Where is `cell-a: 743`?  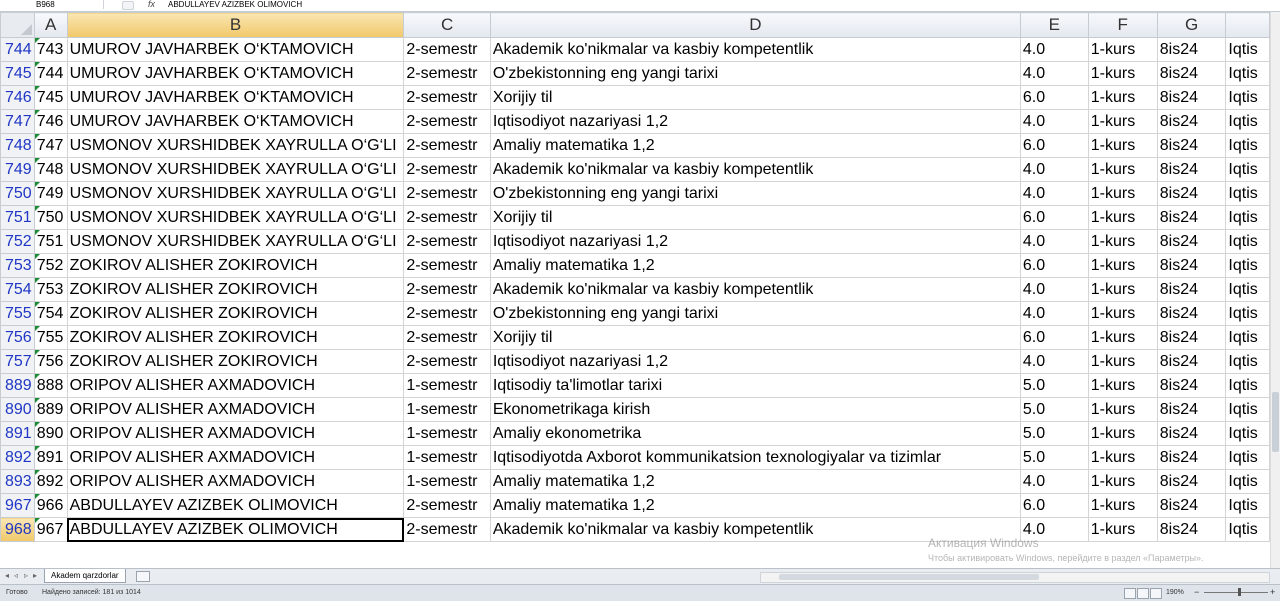 cell-a: 743 is located at coordinates (50, 49).